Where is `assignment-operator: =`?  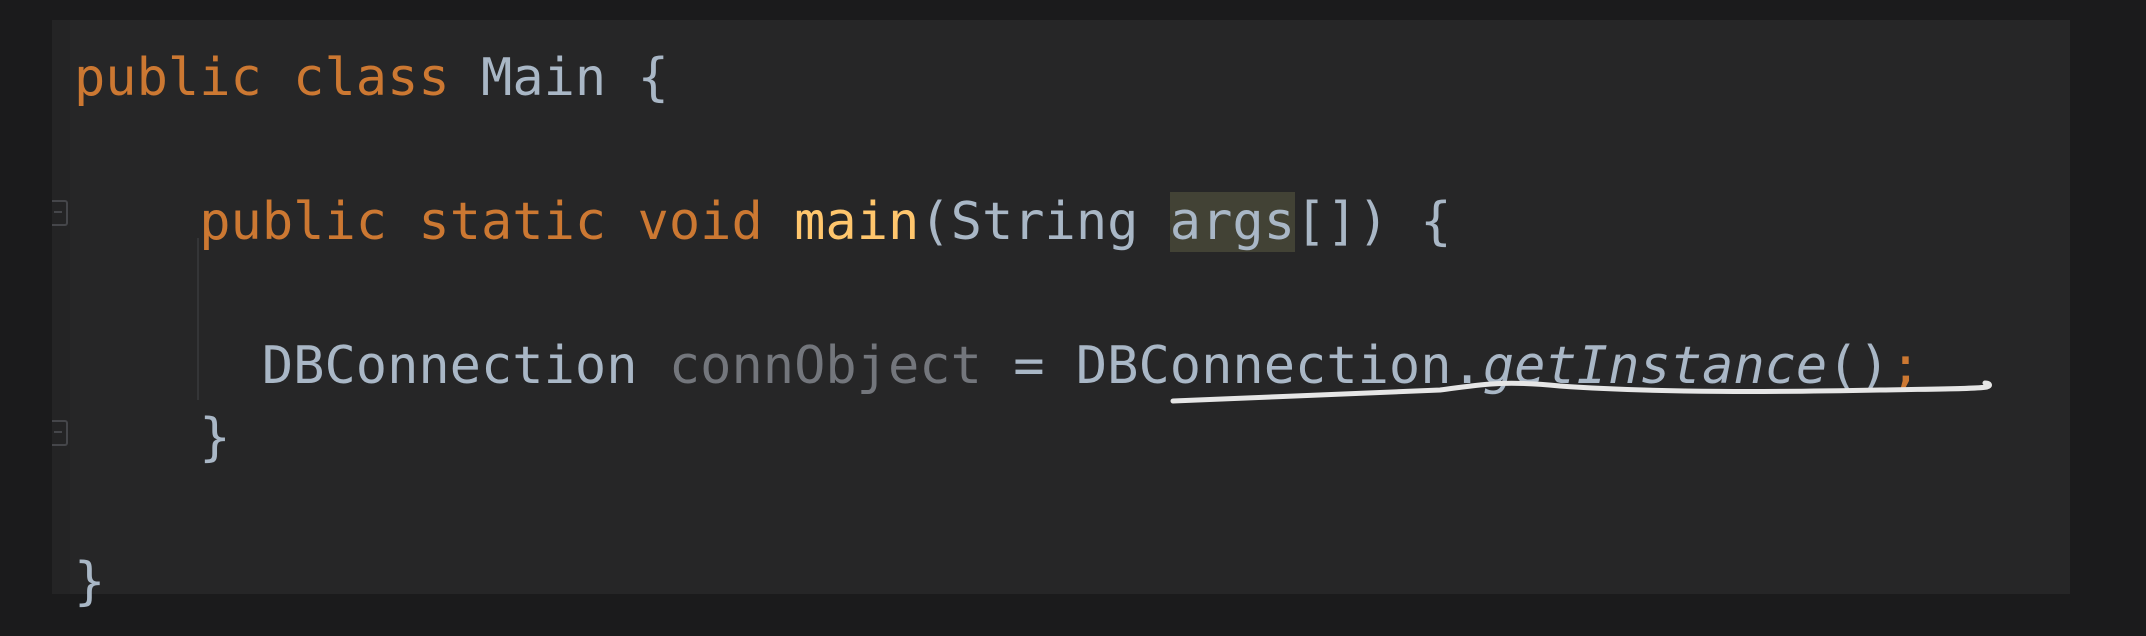 assignment-operator: = is located at coordinates (1029, 366).